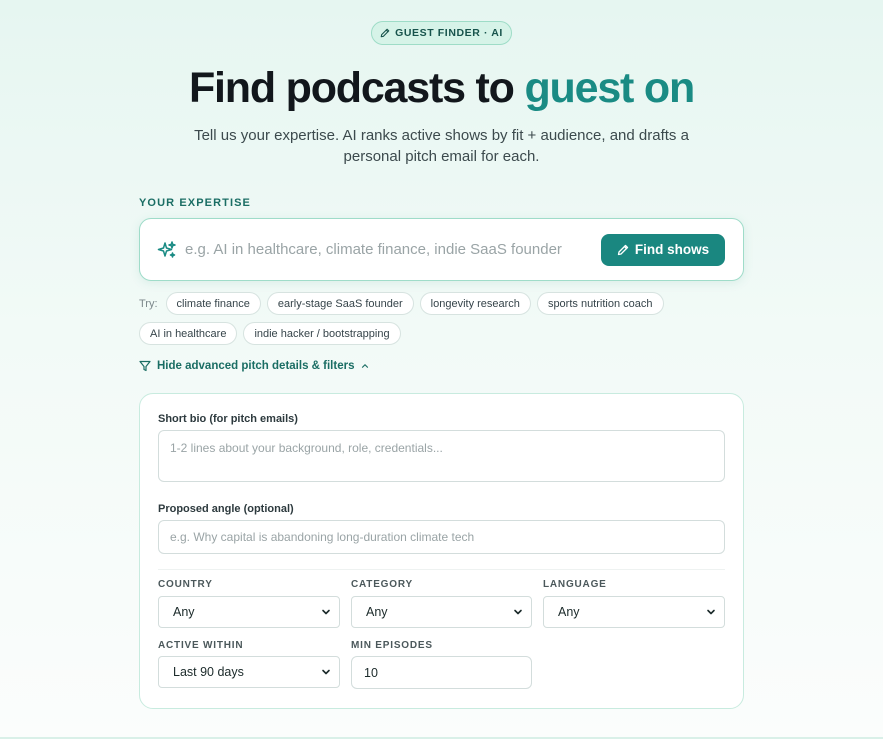 The width and height of the screenshot is (883, 739). Describe the element at coordinates (475, 303) in the screenshot. I see `suggestion-chip: longevity research` at that location.